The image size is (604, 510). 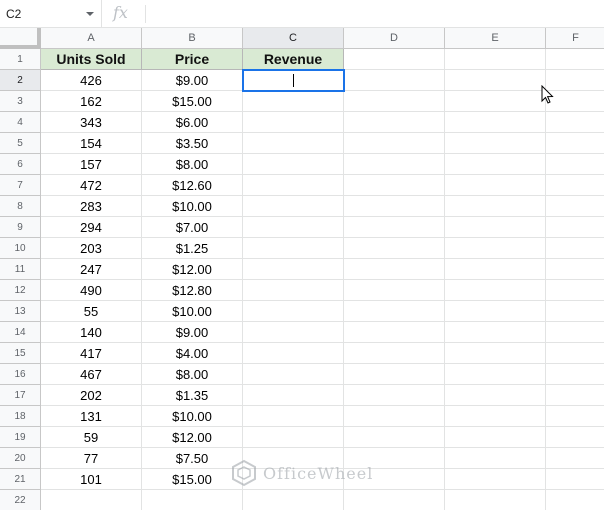 What do you see at coordinates (575, 248) in the screenshot?
I see `cell-f10` at bounding box center [575, 248].